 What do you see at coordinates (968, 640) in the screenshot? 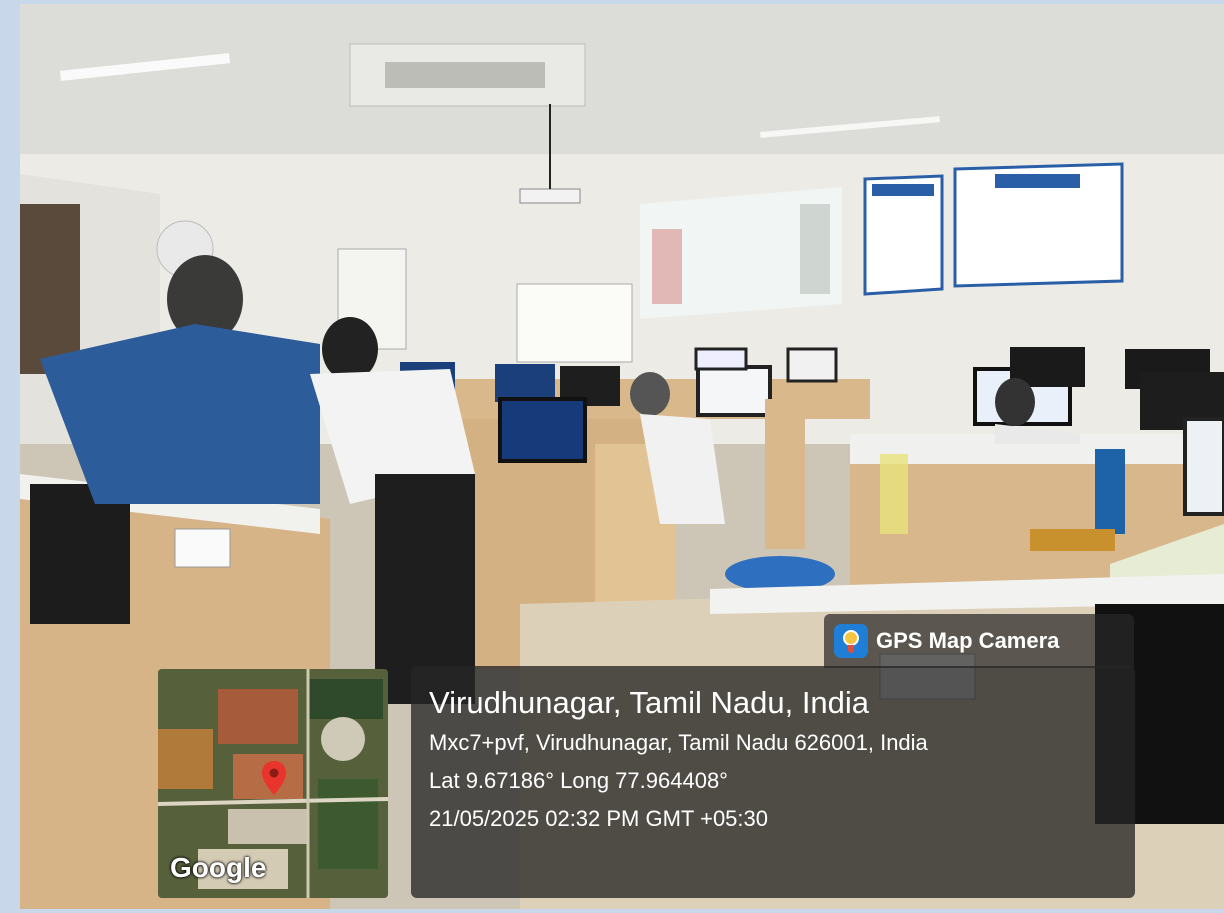
I see `app-name: GPS Map Camera` at bounding box center [968, 640].